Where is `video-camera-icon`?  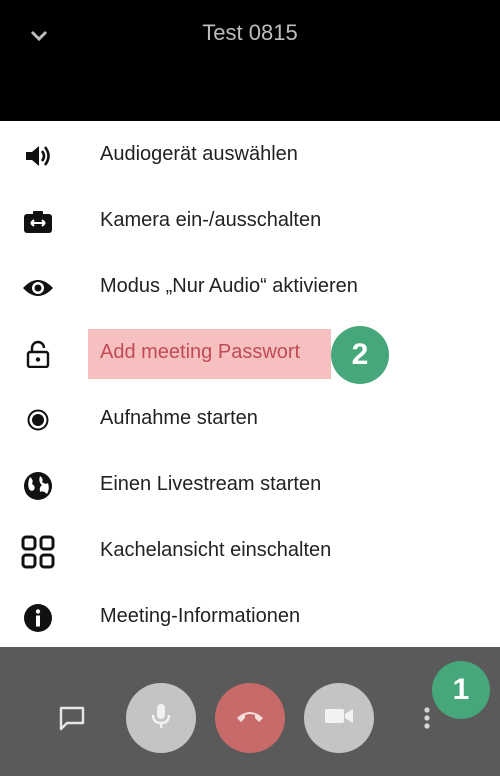
video-camera-icon is located at coordinates (339, 718).